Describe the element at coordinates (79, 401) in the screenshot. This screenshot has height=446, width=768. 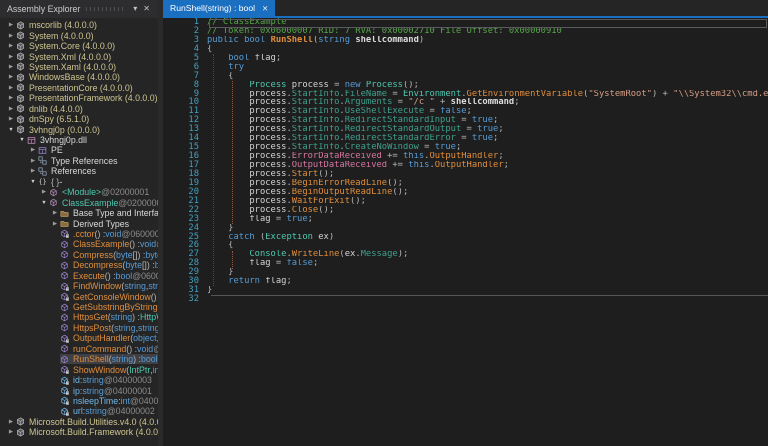
I see `tree-item: nsleepTime : int @04000004` at that location.